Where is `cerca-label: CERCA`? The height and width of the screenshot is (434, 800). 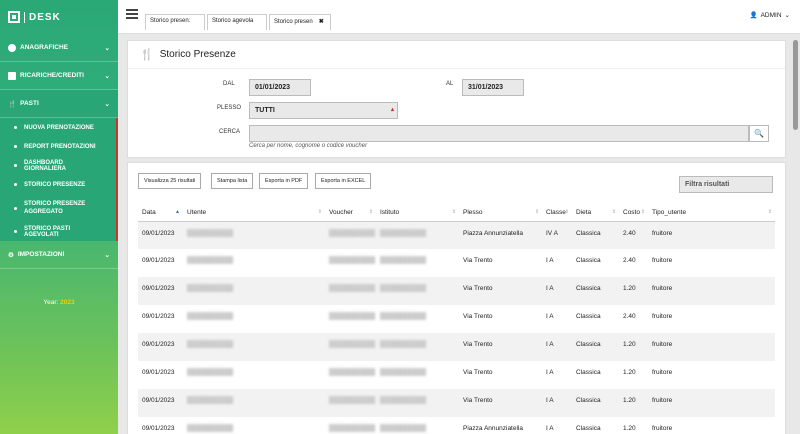 cerca-label: CERCA is located at coordinates (230, 132).